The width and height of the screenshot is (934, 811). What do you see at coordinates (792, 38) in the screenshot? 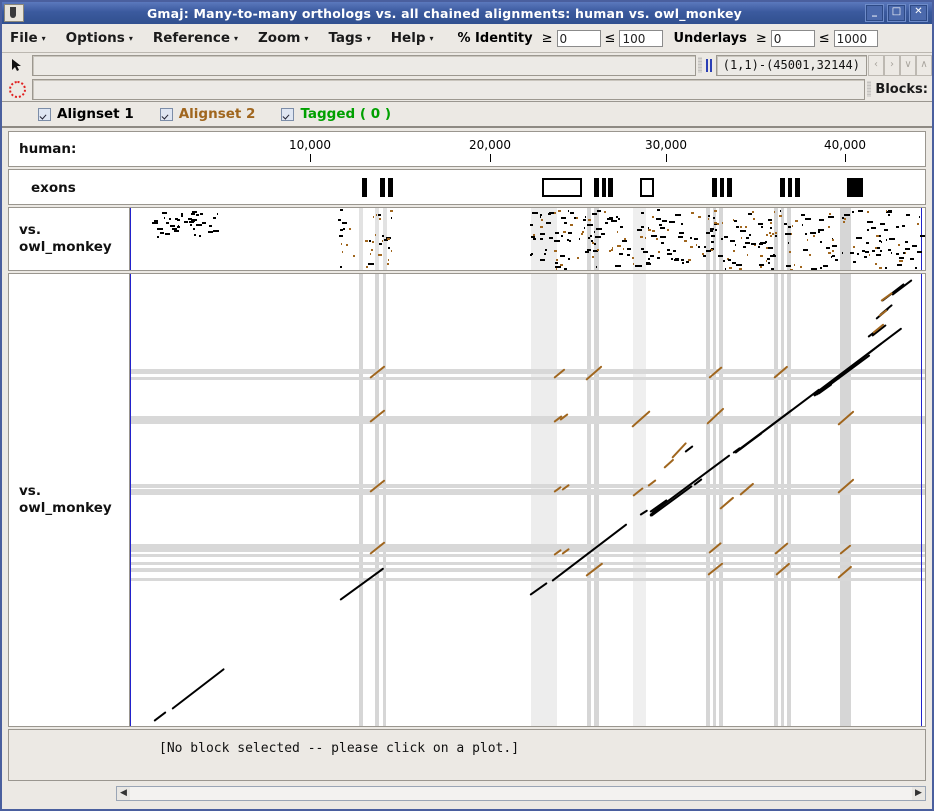
I see `underlays-min-input: 0` at bounding box center [792, 38].